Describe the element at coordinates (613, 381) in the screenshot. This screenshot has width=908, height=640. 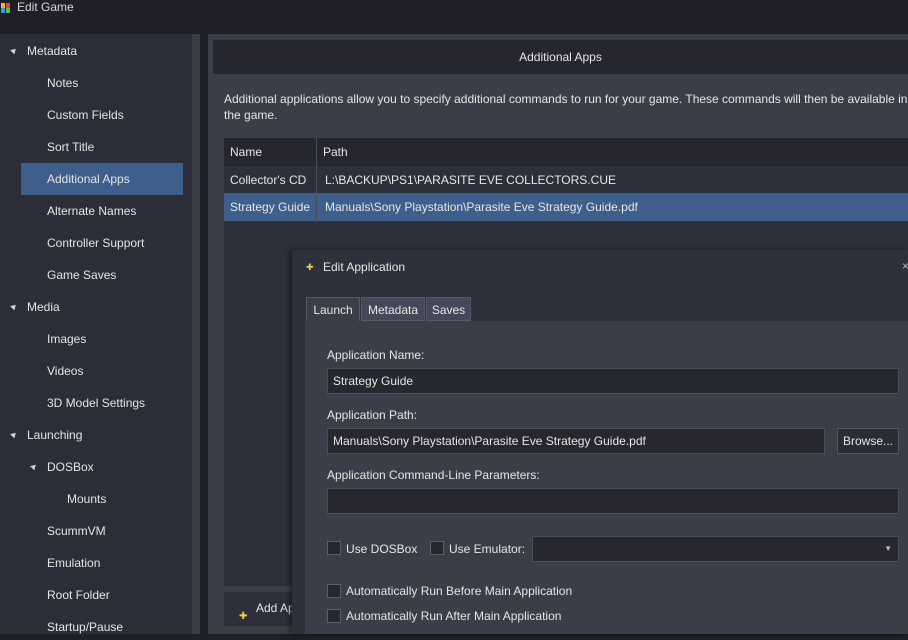
I see `application-name-input: Strategy Guide` at that location.